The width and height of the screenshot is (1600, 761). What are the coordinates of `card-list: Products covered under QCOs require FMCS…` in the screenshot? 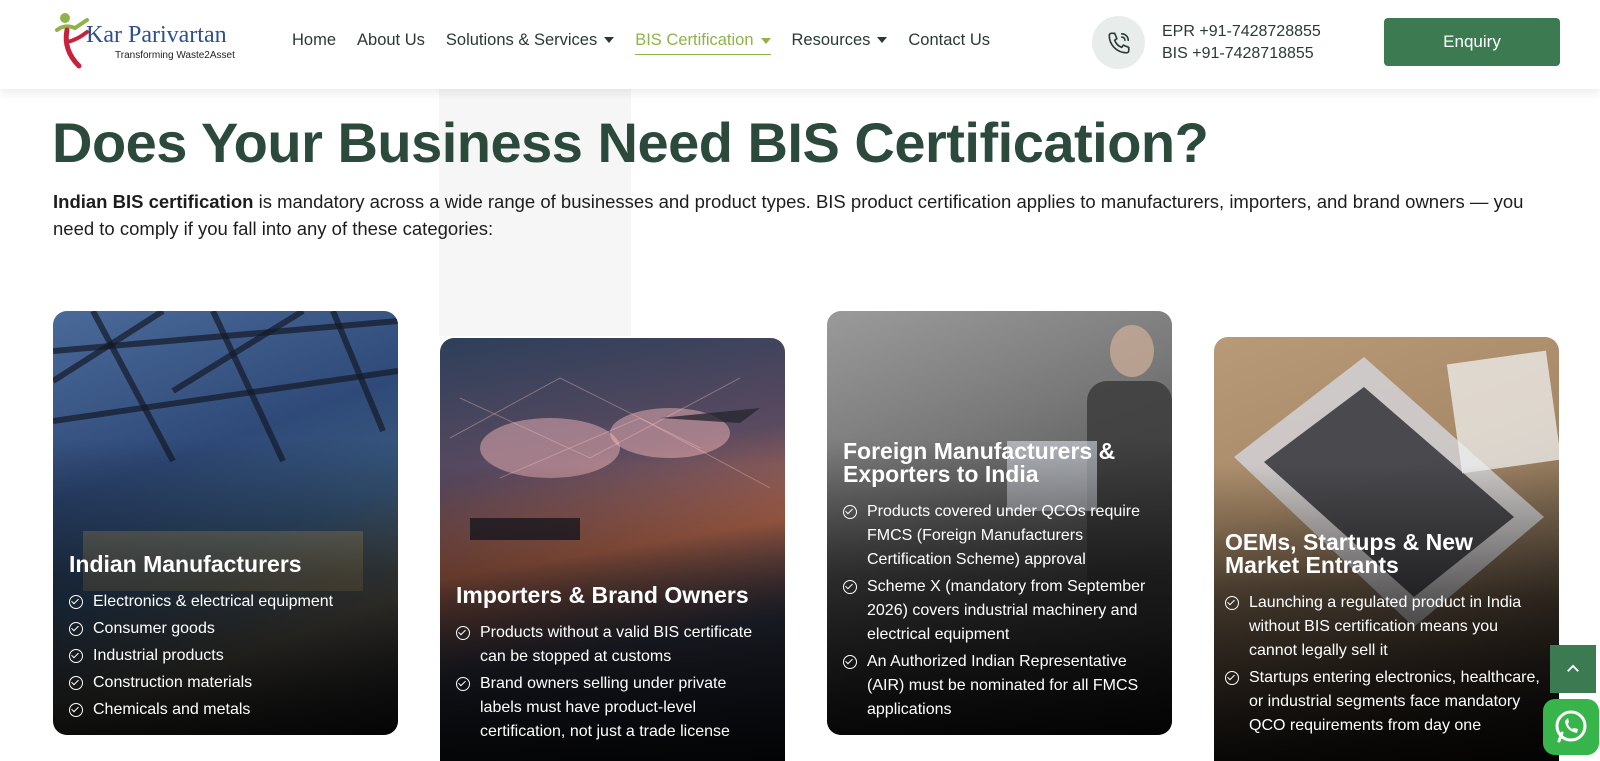 It's located at (999, 611).